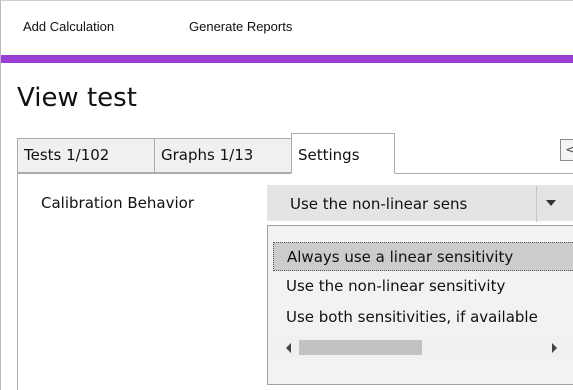 The image size is (573, 390). Describe the element at coordinates (68, 26) in the screenshot. I see `menu-add-calculation: Add Calculation` at that location.